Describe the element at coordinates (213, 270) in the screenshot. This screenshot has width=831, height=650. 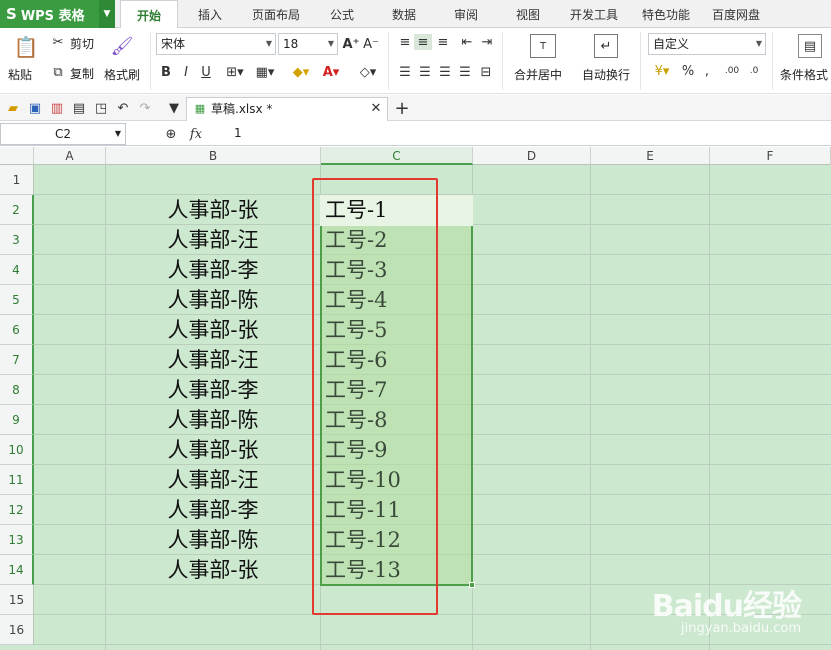
I see `cell-b4: 人事部-李` at that location.